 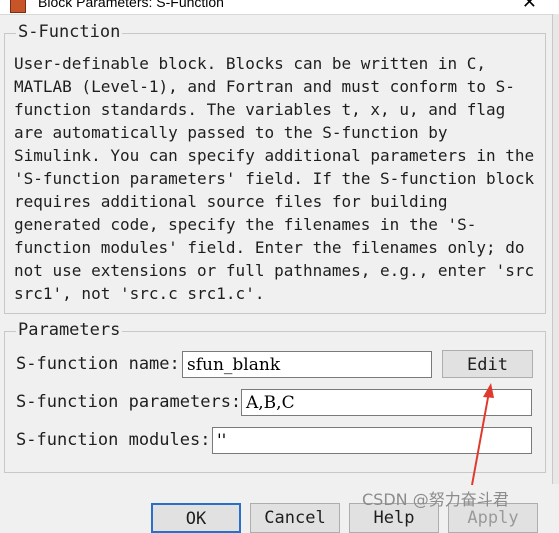 I want to click on annotation-arrow, so click(x=482, y=434).